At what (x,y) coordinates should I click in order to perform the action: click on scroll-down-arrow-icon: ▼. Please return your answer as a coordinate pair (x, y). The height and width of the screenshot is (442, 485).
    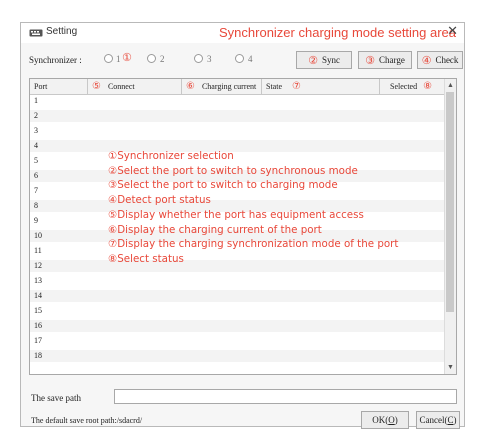
    Looking at the image, I should click on (450, 367).